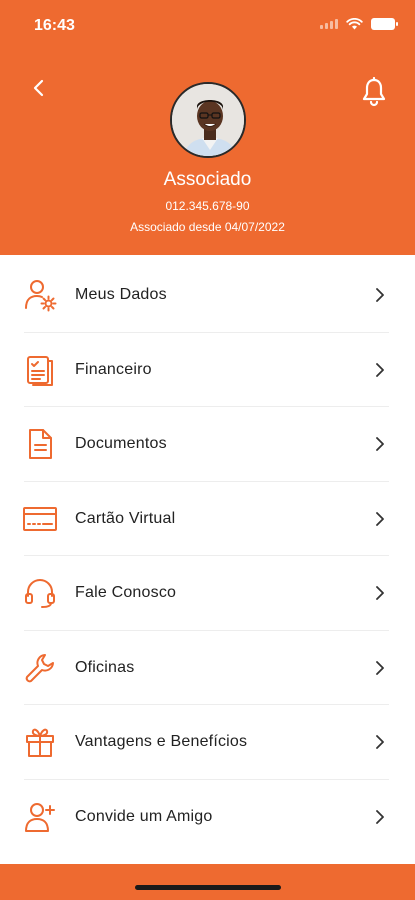  I want to click on notifications-button, so click(374, 92).